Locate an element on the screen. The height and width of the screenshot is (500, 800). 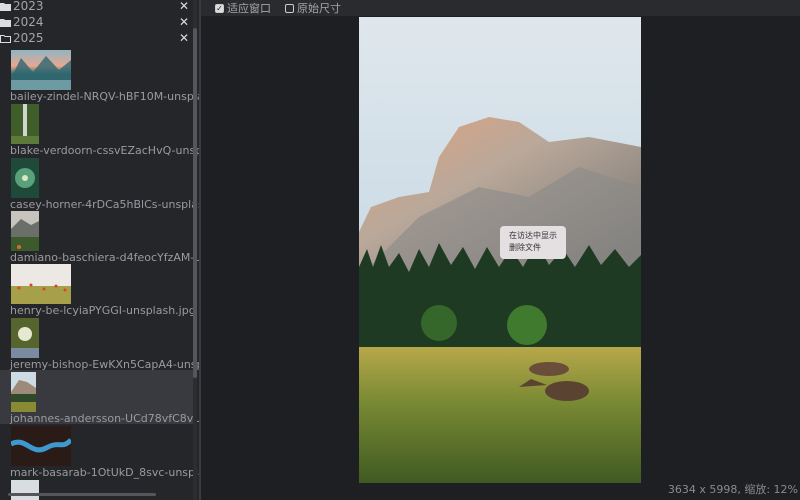
fit-window-label: 适应窗口 is located at coordinates (249, 8).